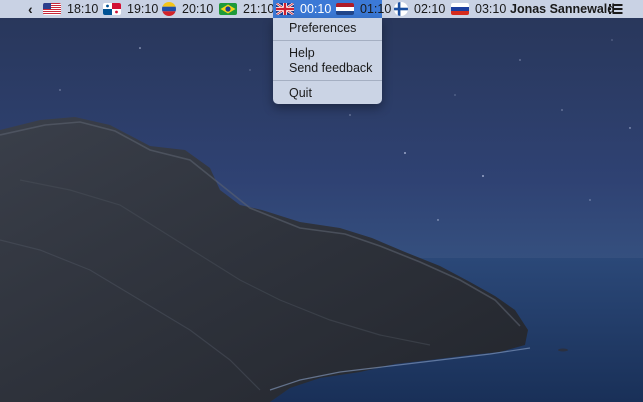 This screenshot has height=402, width=643. Describe the element at coordinates (401, 9) in the screenshot. I see `finland-flag-icon` at that location.